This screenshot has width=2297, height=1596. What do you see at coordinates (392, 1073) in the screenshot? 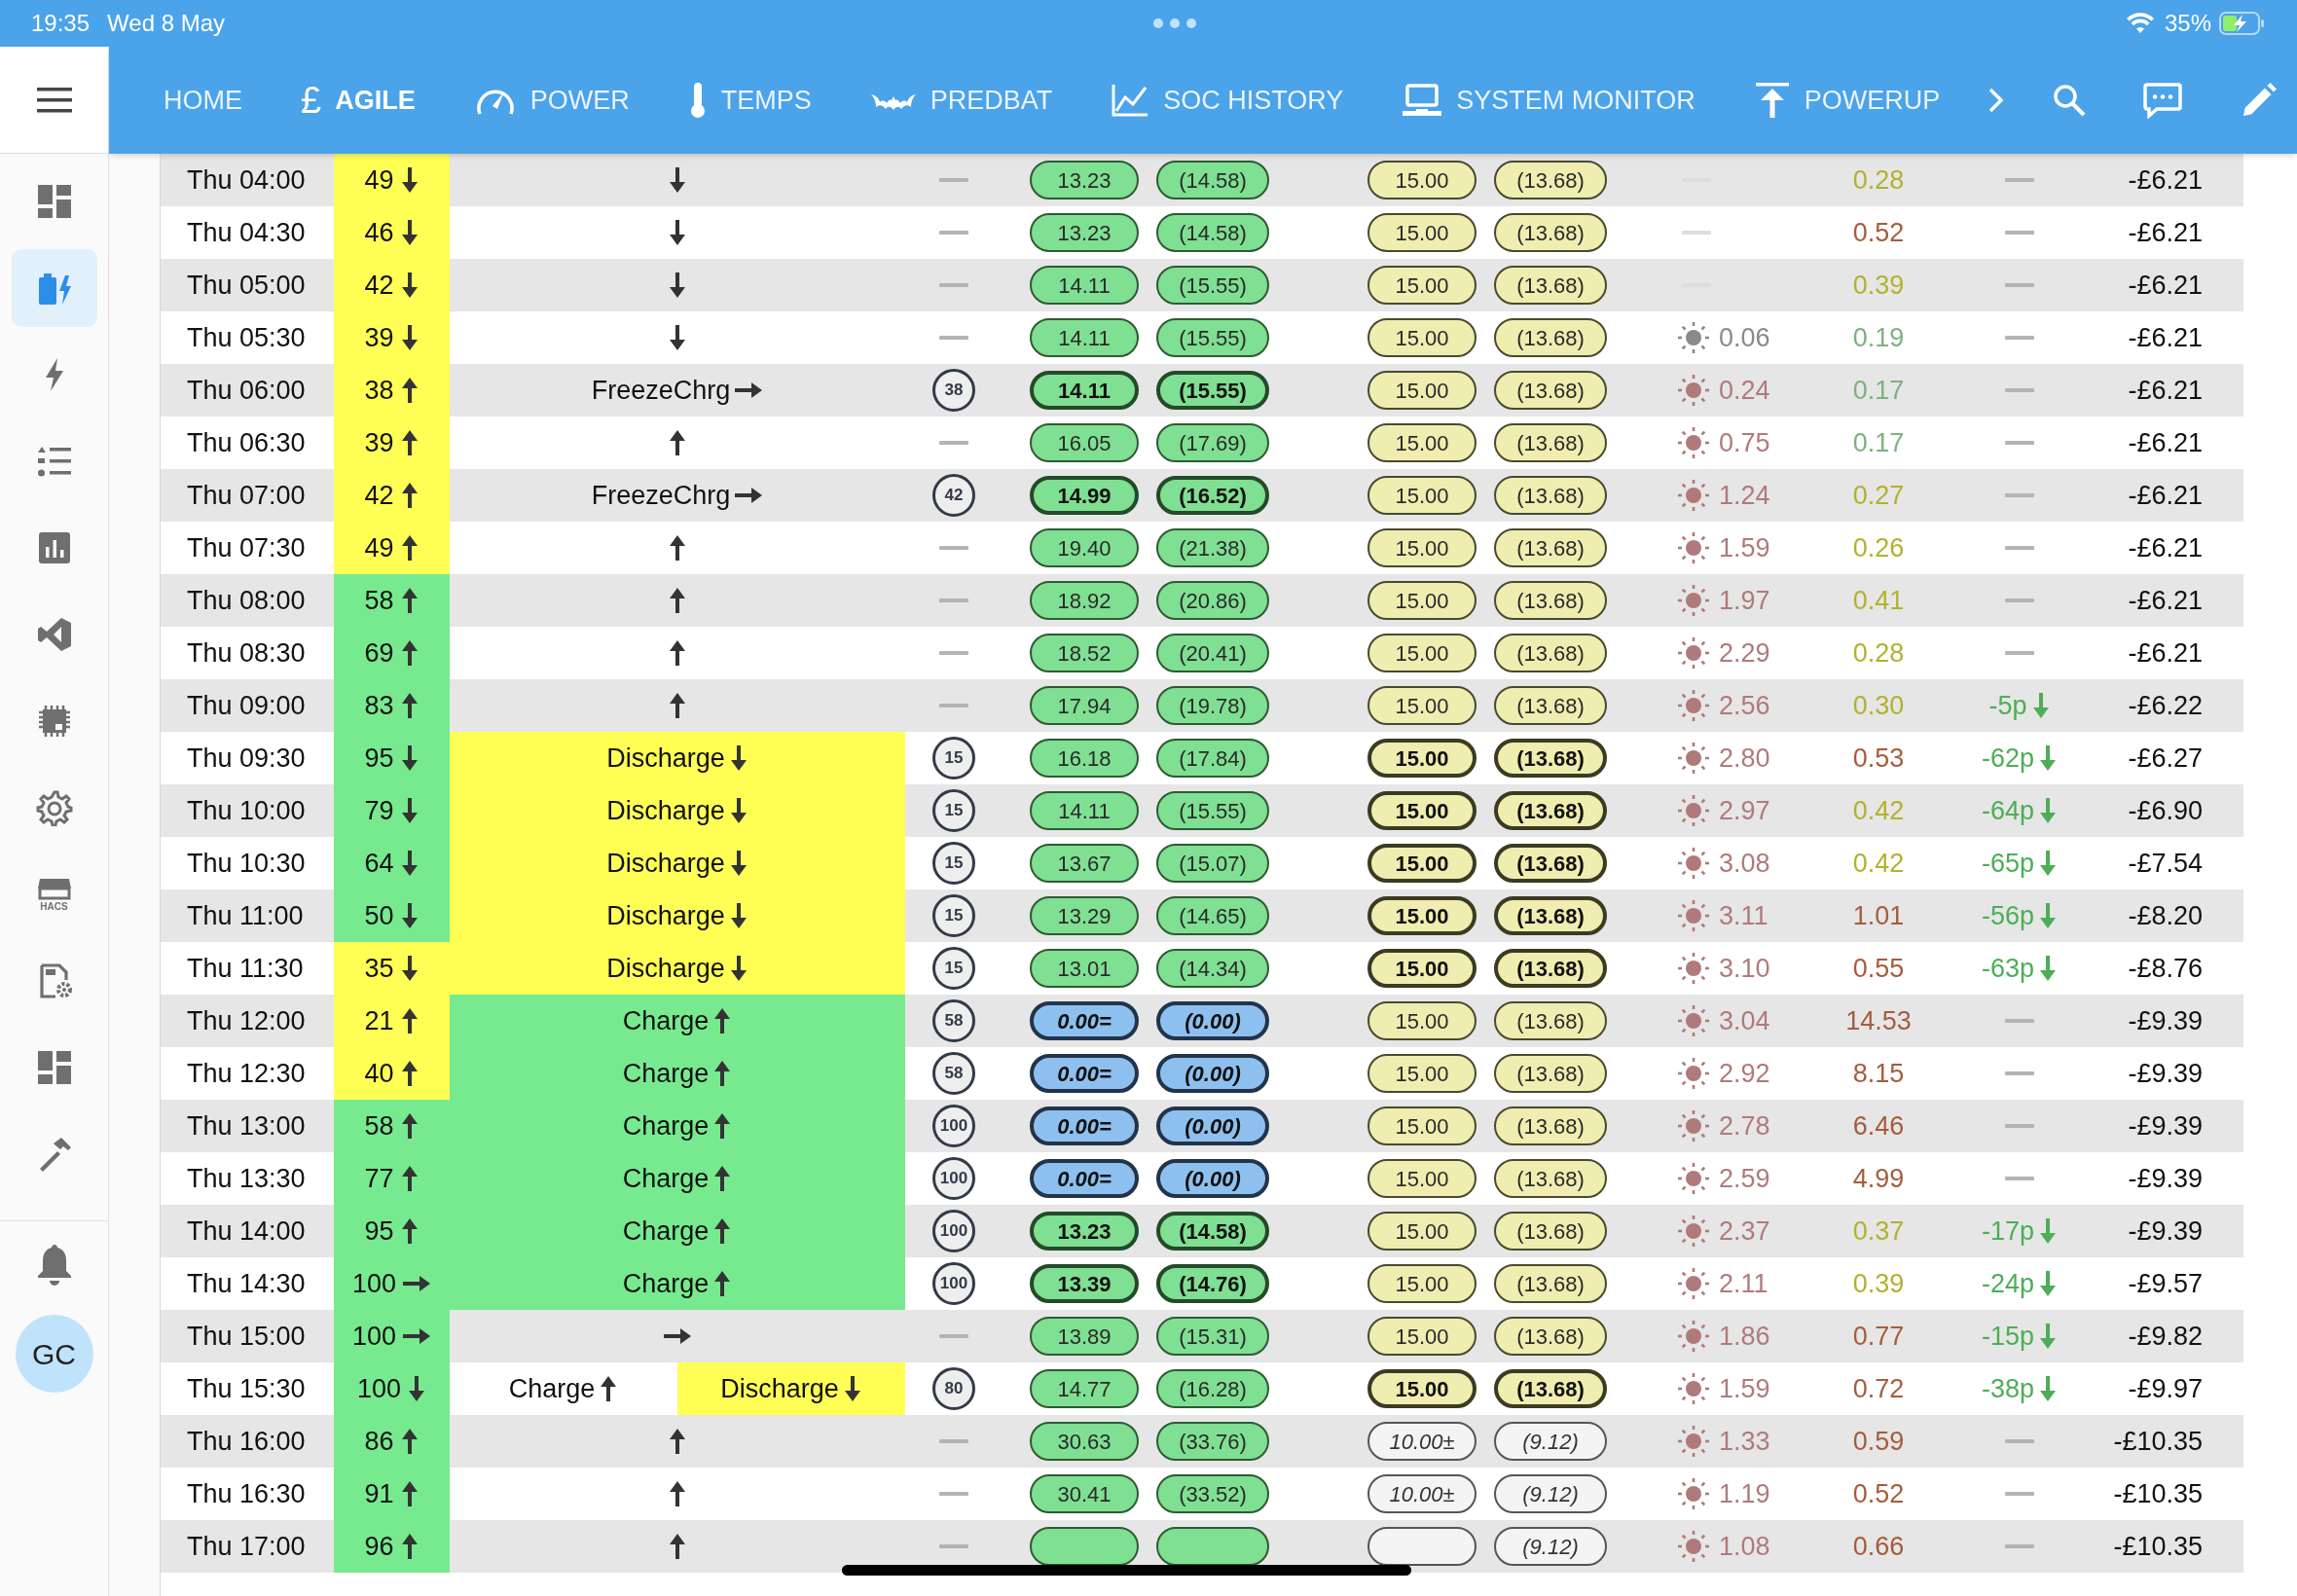
I see `soc-cell: 40` at bounding box center [392, 1073].